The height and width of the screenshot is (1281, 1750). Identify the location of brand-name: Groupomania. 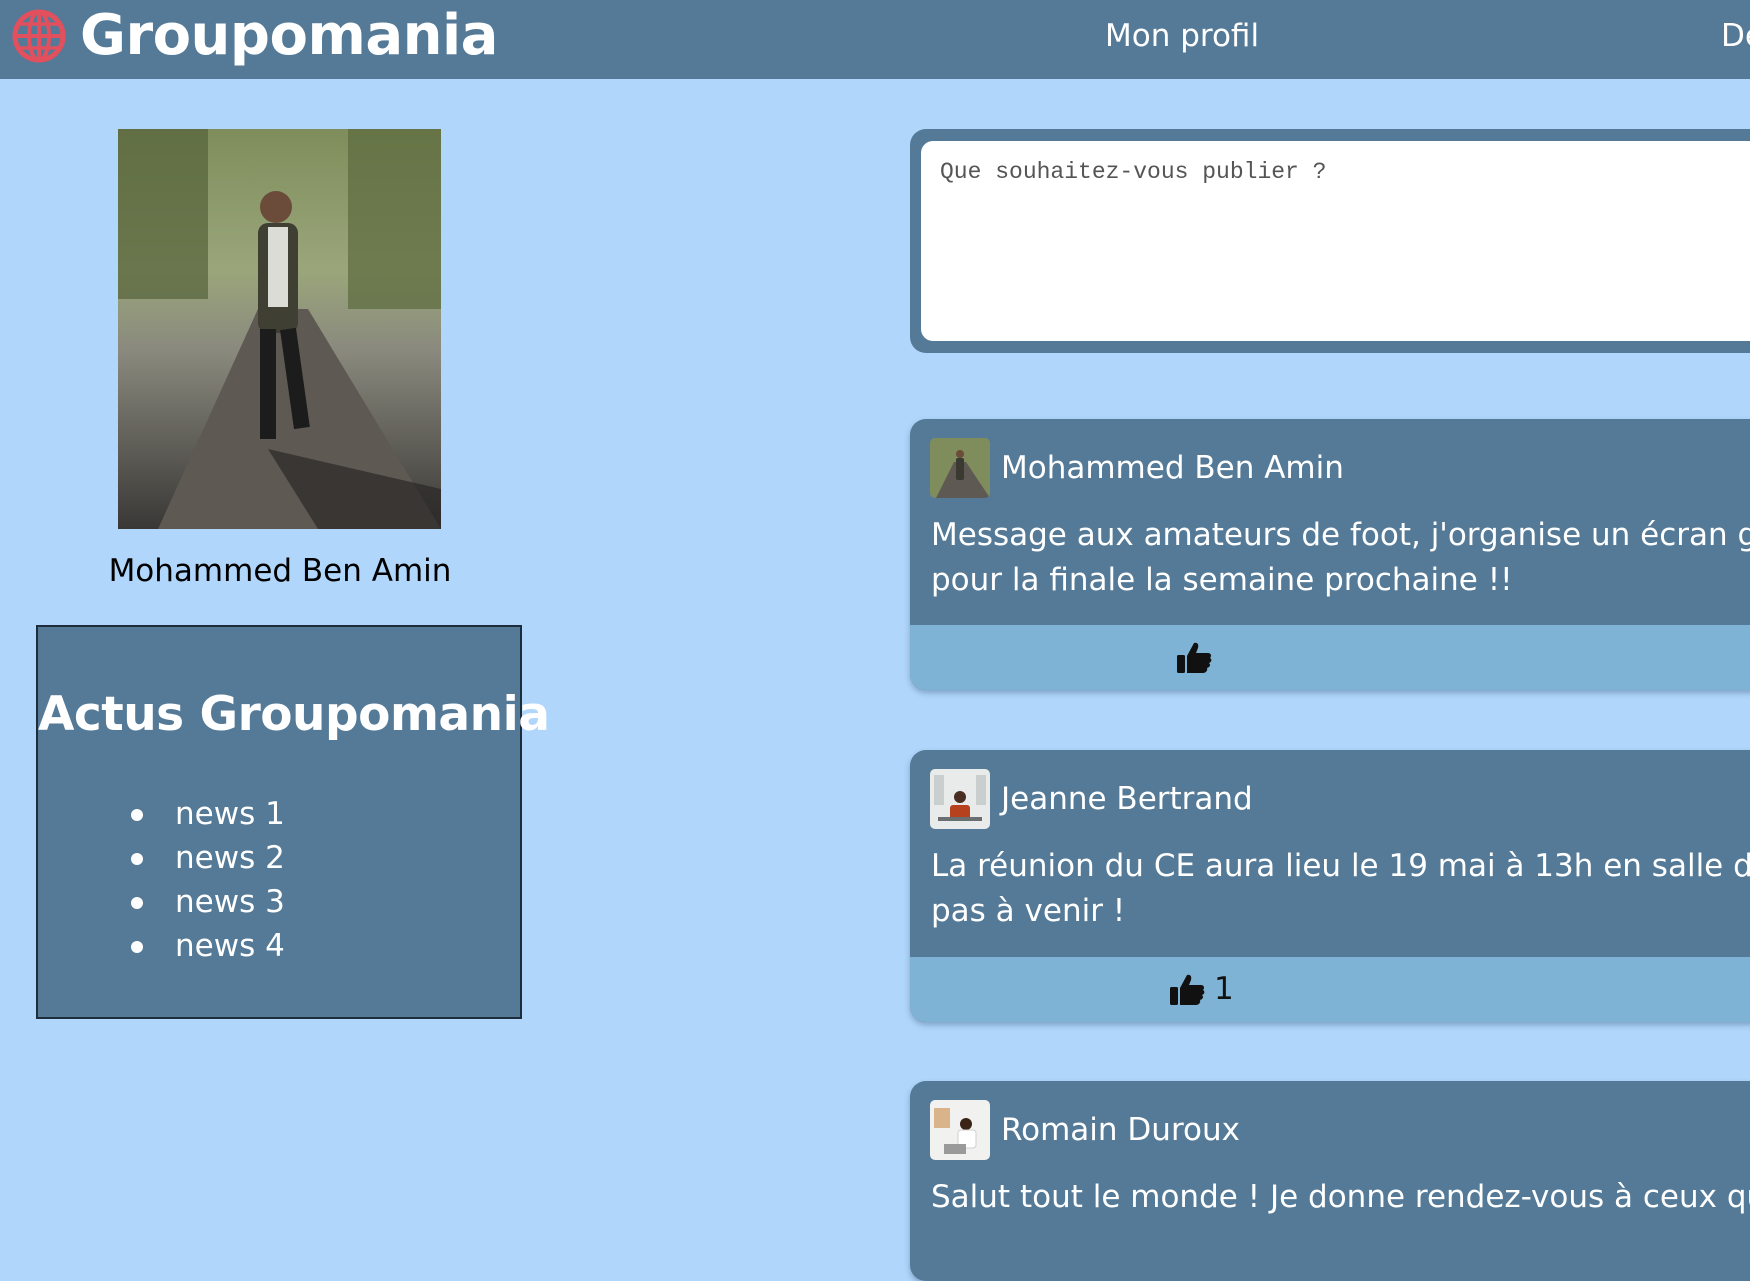
(289, 36).